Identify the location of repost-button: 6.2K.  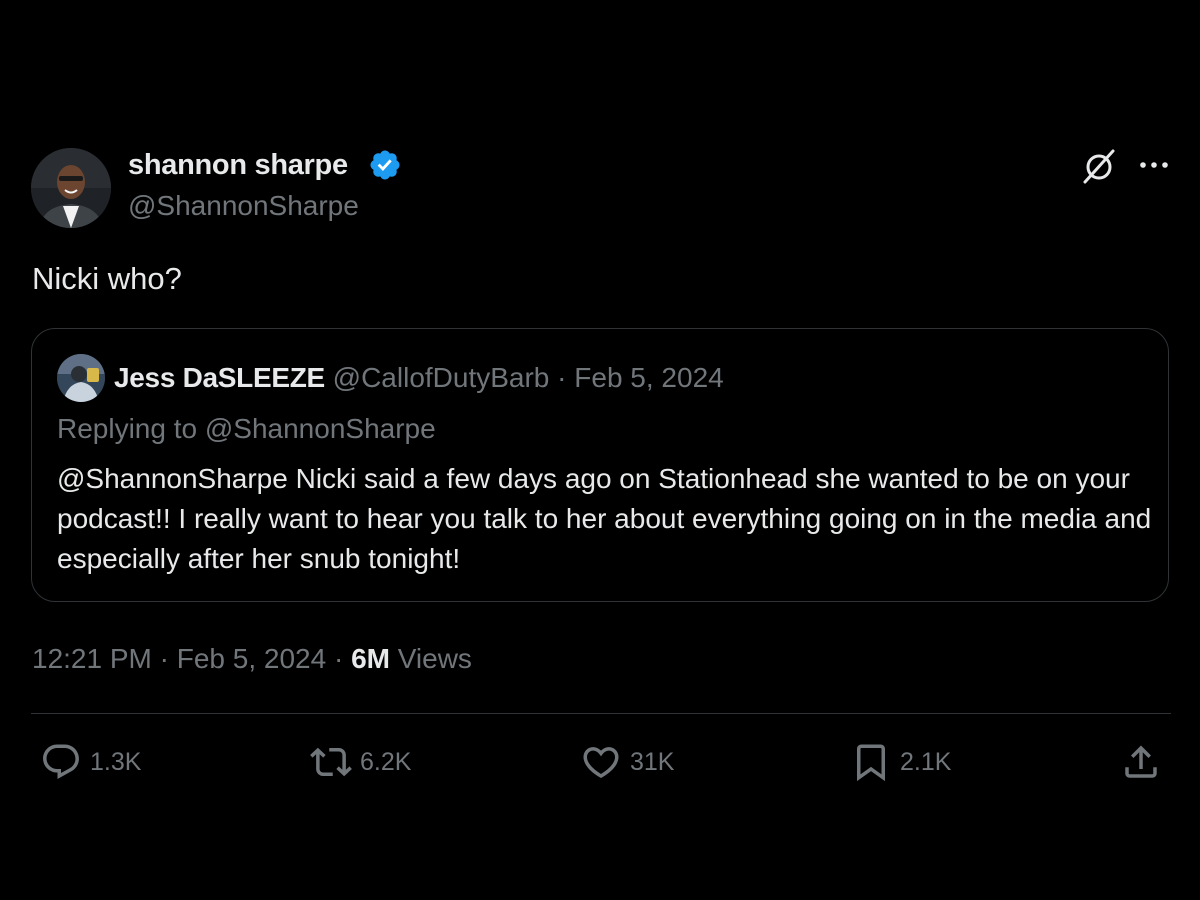
(360, 762).